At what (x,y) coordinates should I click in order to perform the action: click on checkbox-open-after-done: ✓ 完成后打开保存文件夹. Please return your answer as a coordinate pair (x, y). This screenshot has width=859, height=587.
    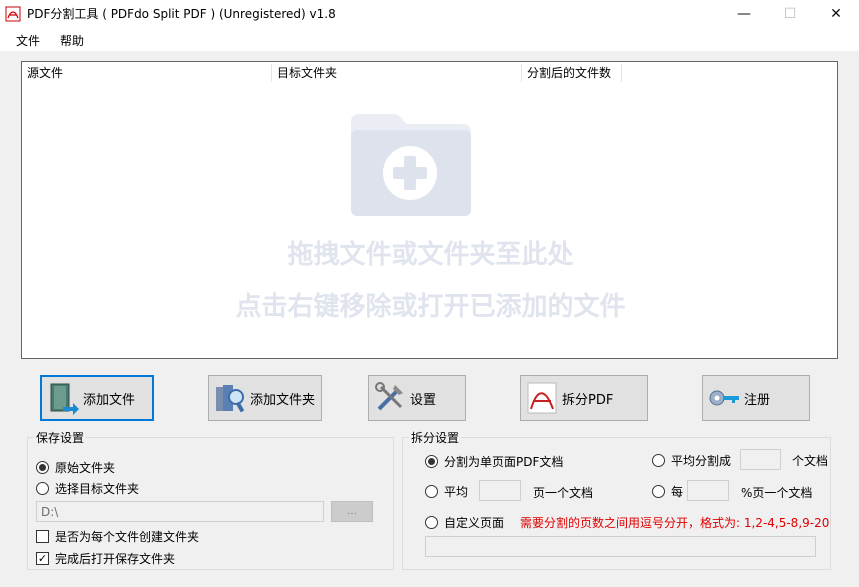
    Looking at the image, I should click on (105, 558).